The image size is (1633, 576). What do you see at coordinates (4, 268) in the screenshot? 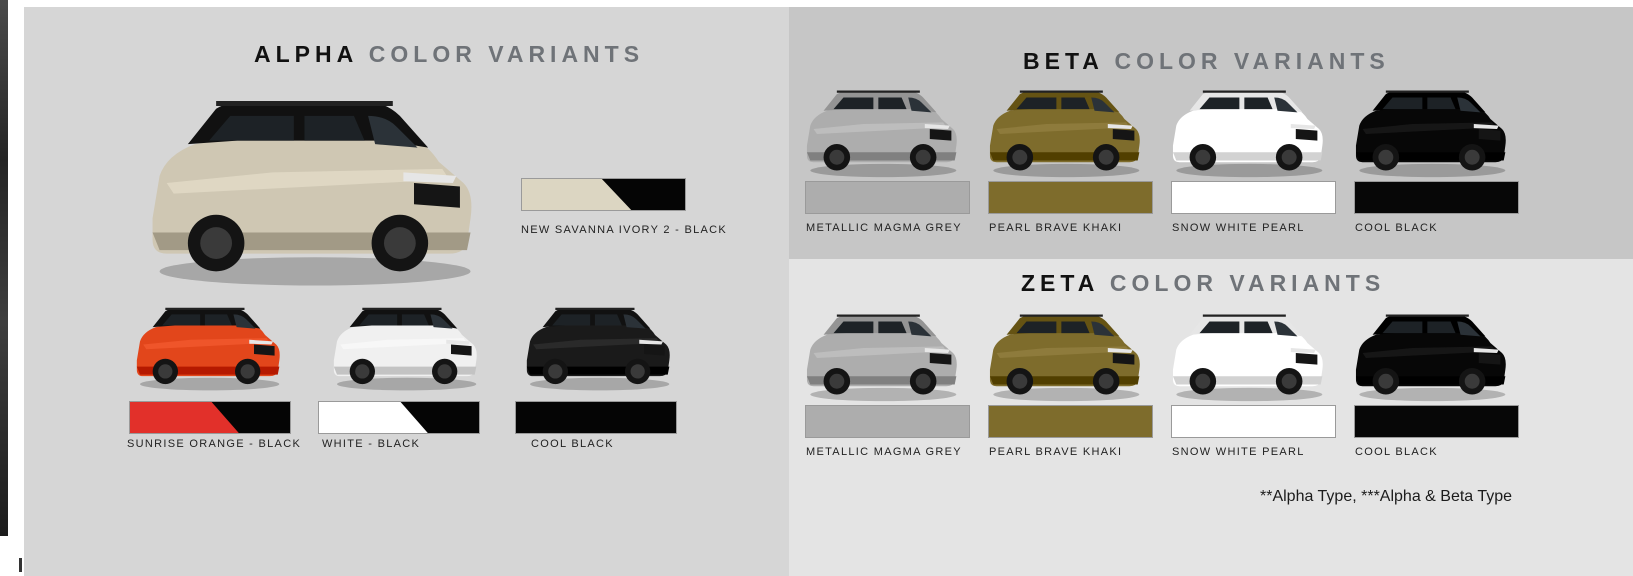
I see `adjacent-page-edge` at bounding box center [4, 268].